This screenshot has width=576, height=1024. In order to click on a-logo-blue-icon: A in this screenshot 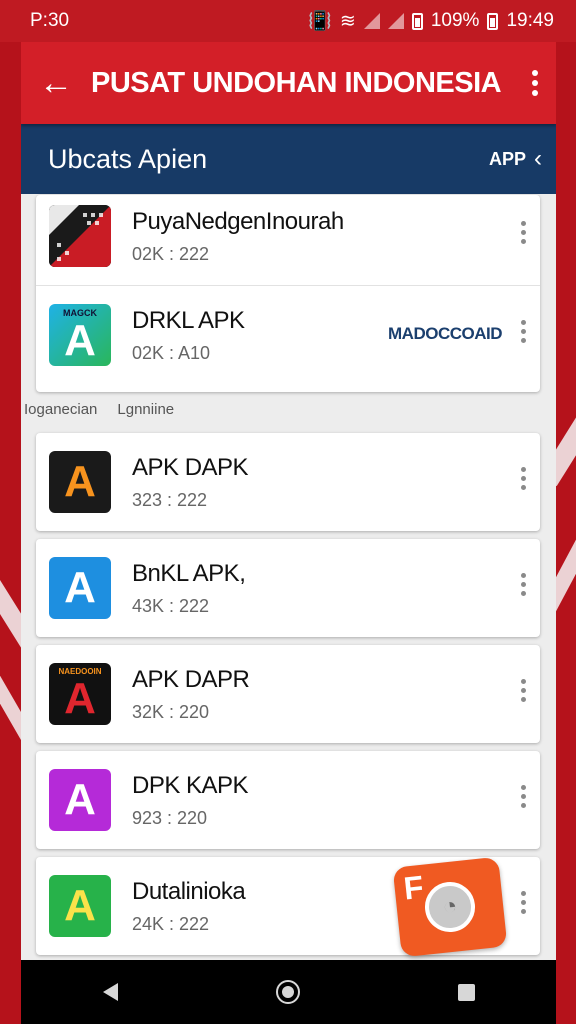, I will do `click(80, 588)`.